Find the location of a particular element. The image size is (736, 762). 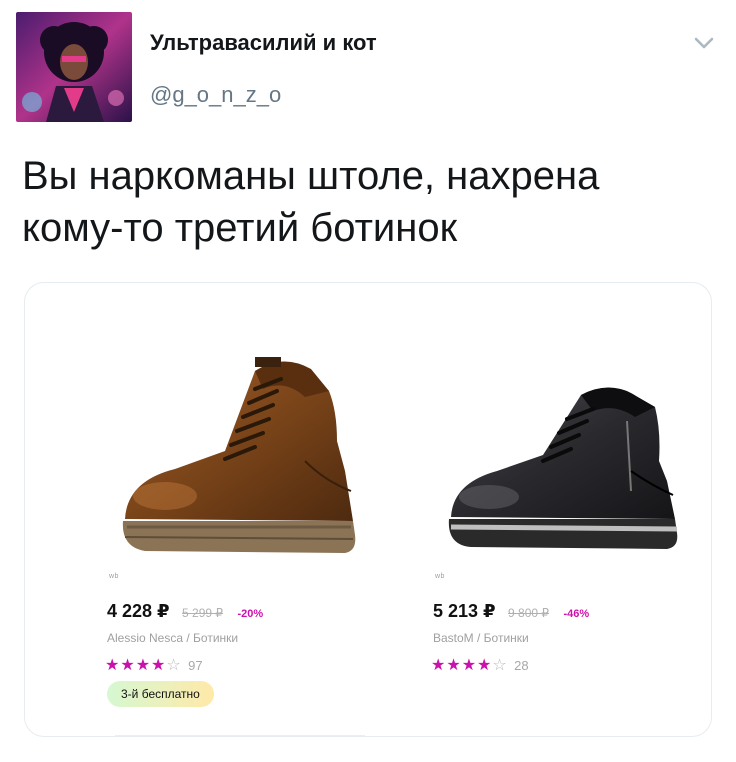

rating: ★★★★☆ 28 is located at coordinates (480, 665).